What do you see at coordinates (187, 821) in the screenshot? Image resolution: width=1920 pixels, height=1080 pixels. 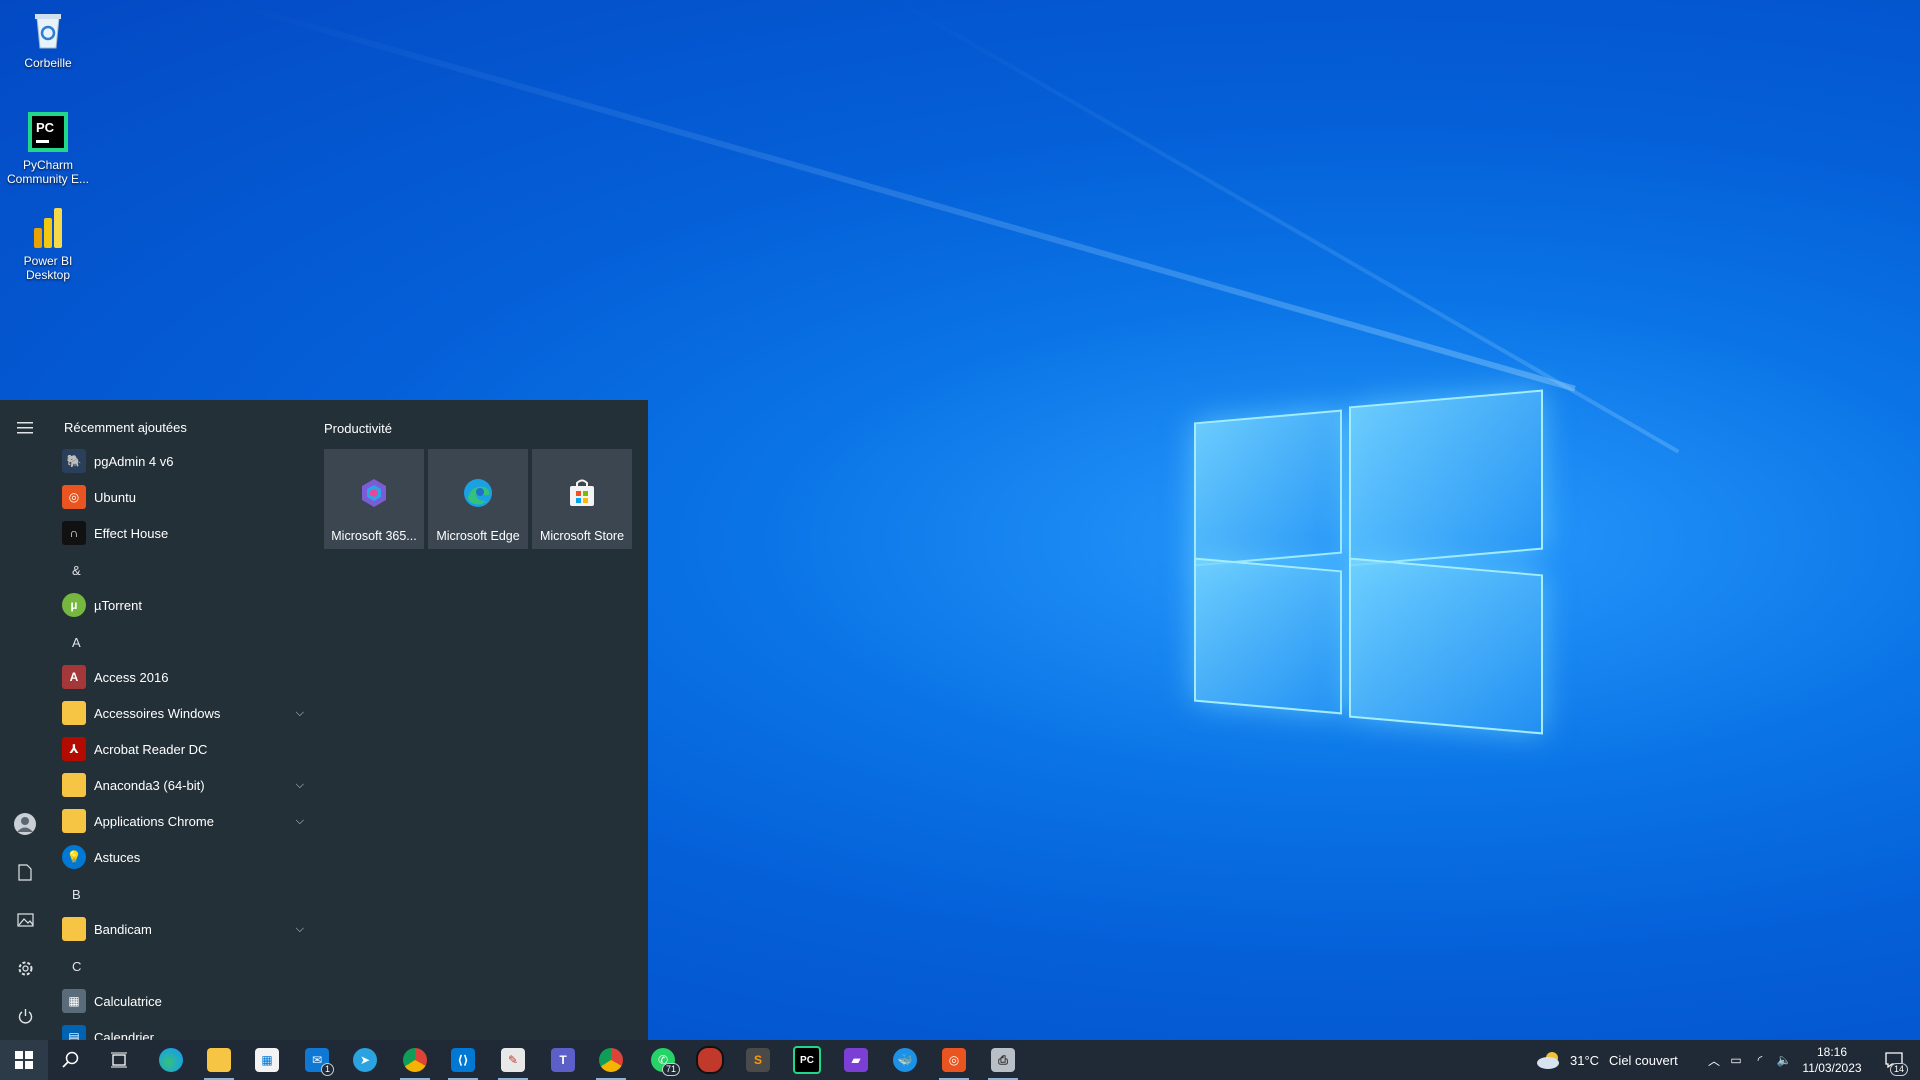 I see `app-item-applications-chrome: Applications Chrome ⌵` at bounding box center [187, 821].